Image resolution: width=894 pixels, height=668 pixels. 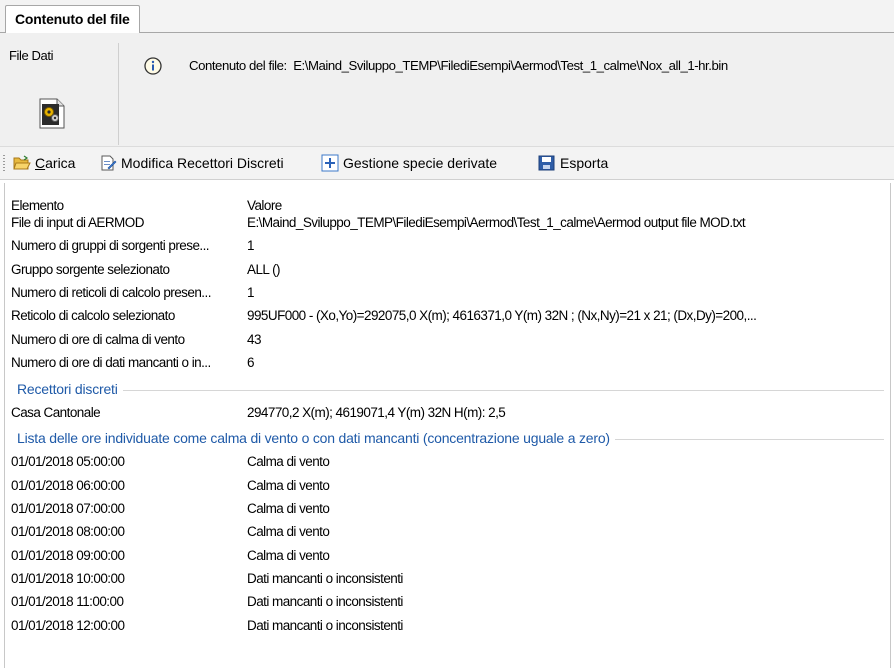 What do you see at coordinates (68, 532) in the screenshot?
I see `row-key: 01/01/2018 08:00:00` at bounding box center [68, 532].